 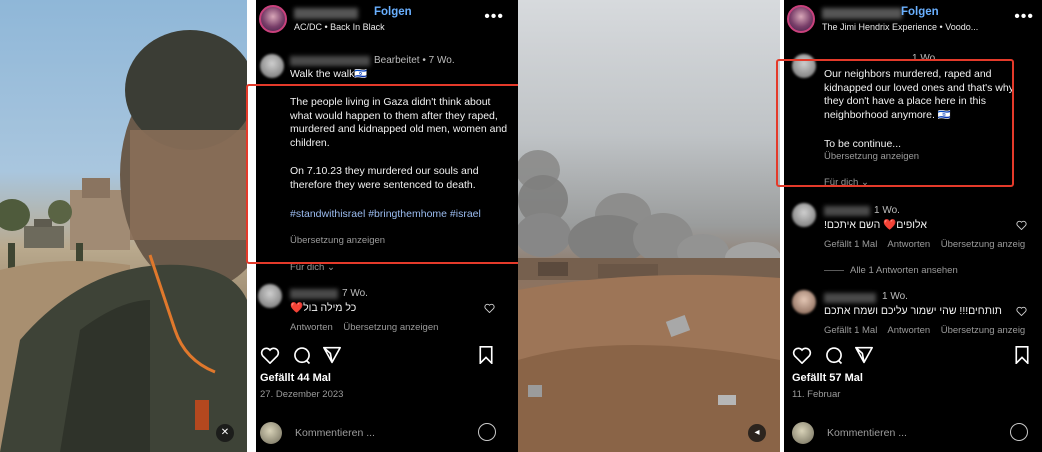 I want to click on post-header: Folgen AC/DC • Back In Black •••, so click(x=387, y=20).